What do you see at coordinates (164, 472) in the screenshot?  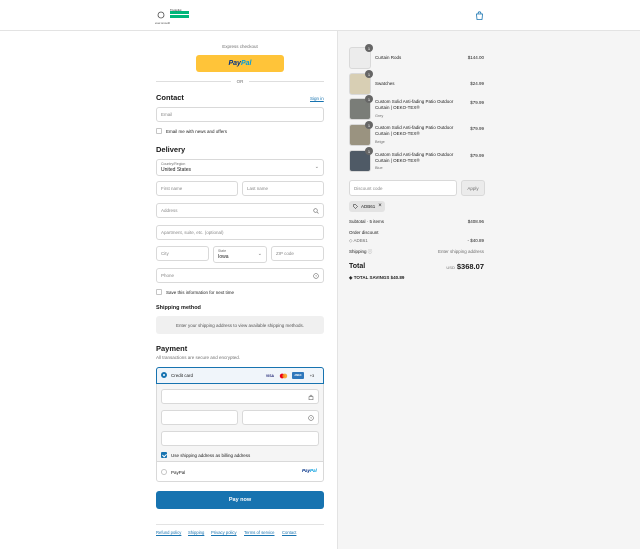 I see `paypal-radio` at bounding box center [164, 472].